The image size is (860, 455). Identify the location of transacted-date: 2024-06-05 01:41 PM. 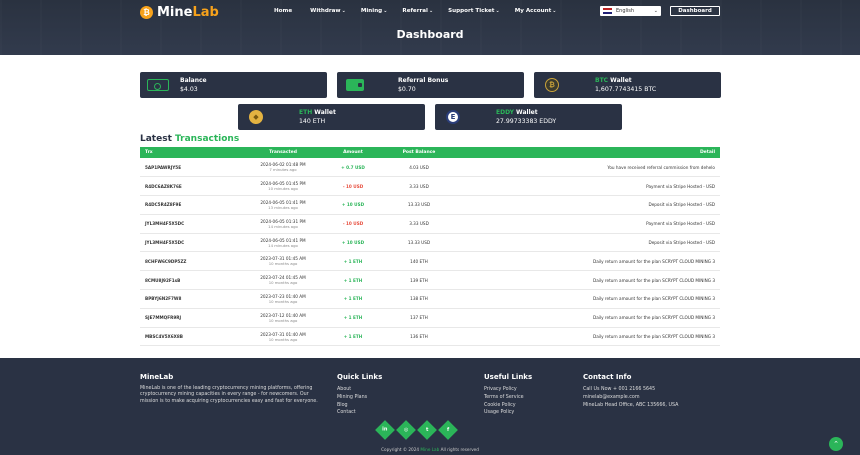
(283, 240).